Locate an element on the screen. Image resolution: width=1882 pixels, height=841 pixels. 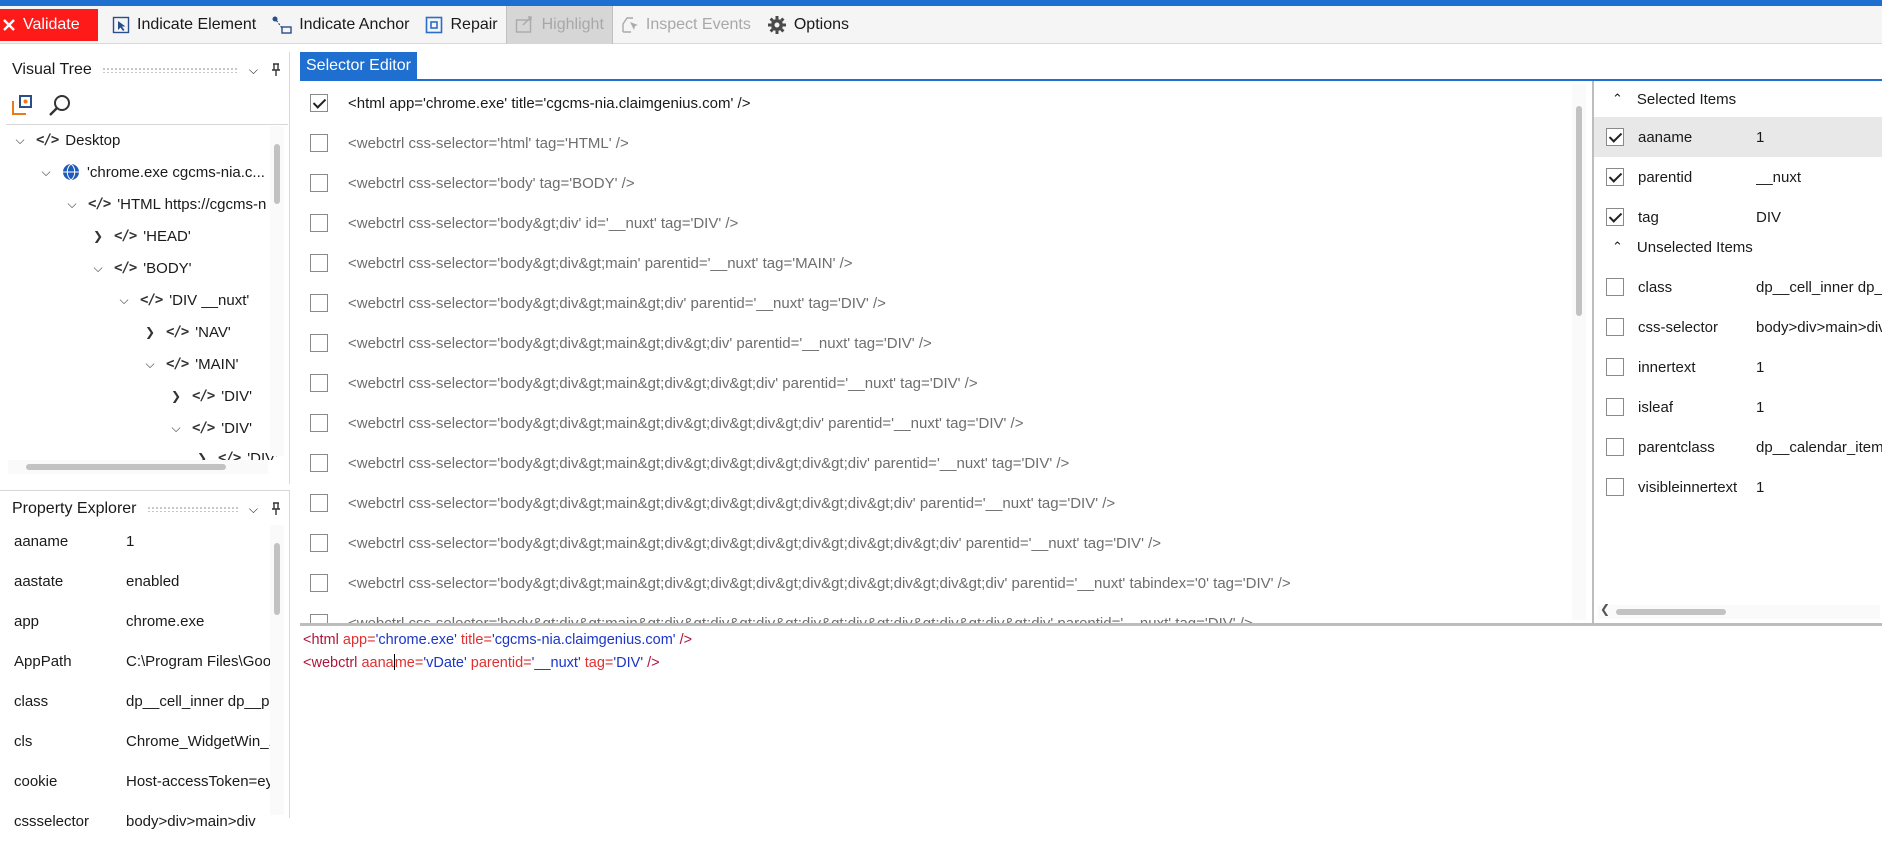
attribute-value: body>div>main>div is located at coordinates (1819, 327).